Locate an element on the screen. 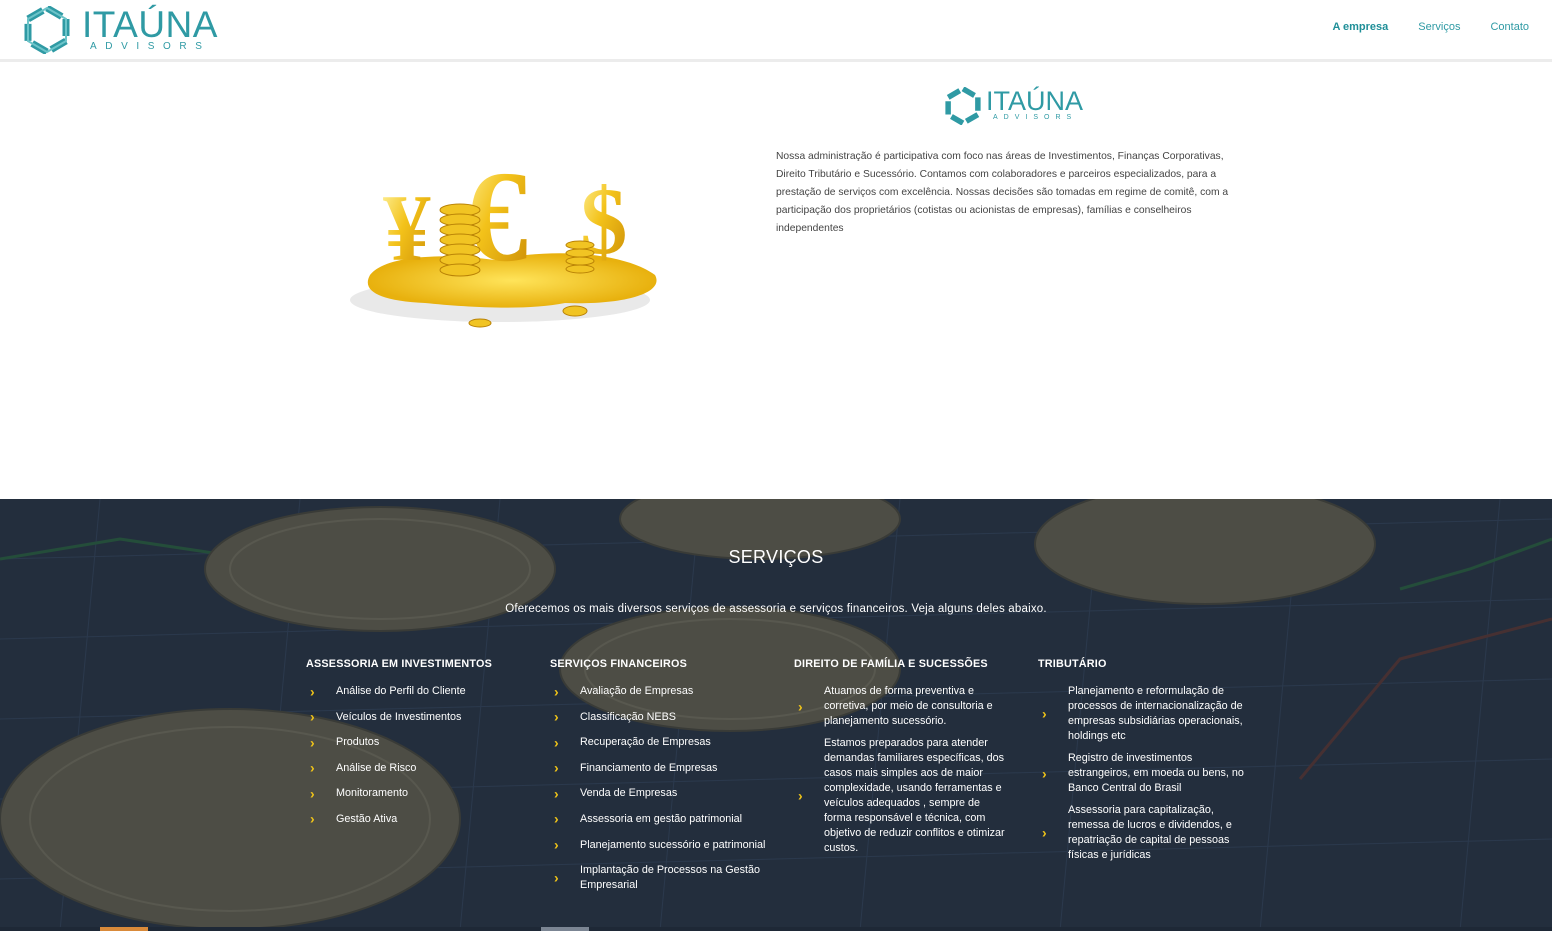 The image size is (1552, 931). list-item: › Avaliação de Empresas is located at coordinates (665, 691).